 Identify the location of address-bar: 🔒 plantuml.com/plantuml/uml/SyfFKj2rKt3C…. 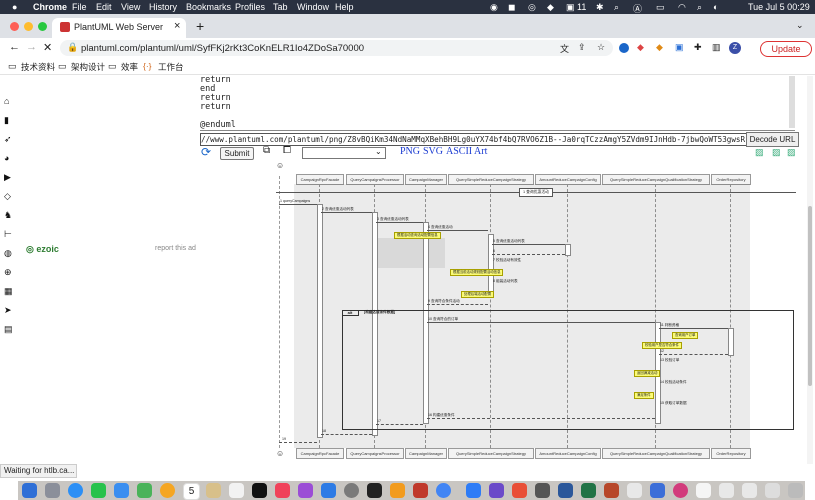
(336, 48).